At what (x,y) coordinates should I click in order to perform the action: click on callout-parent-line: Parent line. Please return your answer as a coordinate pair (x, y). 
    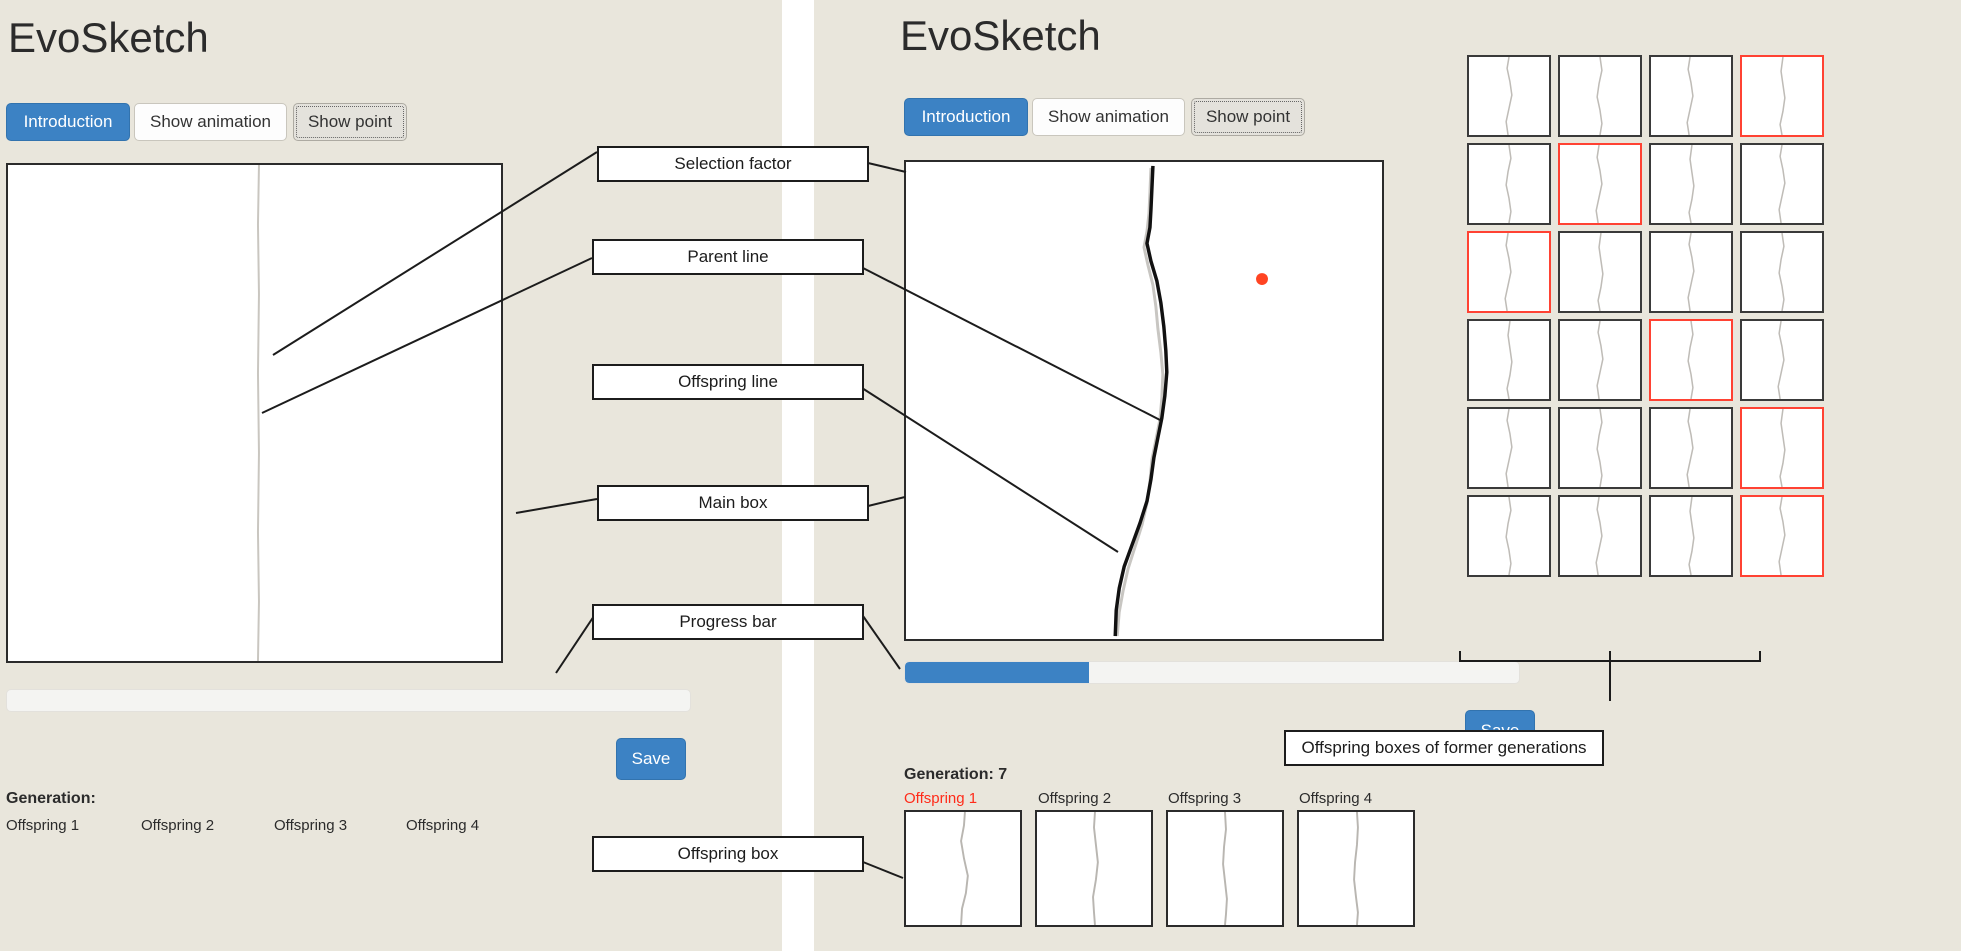
    Looking at the image, I should click on (728, 257).